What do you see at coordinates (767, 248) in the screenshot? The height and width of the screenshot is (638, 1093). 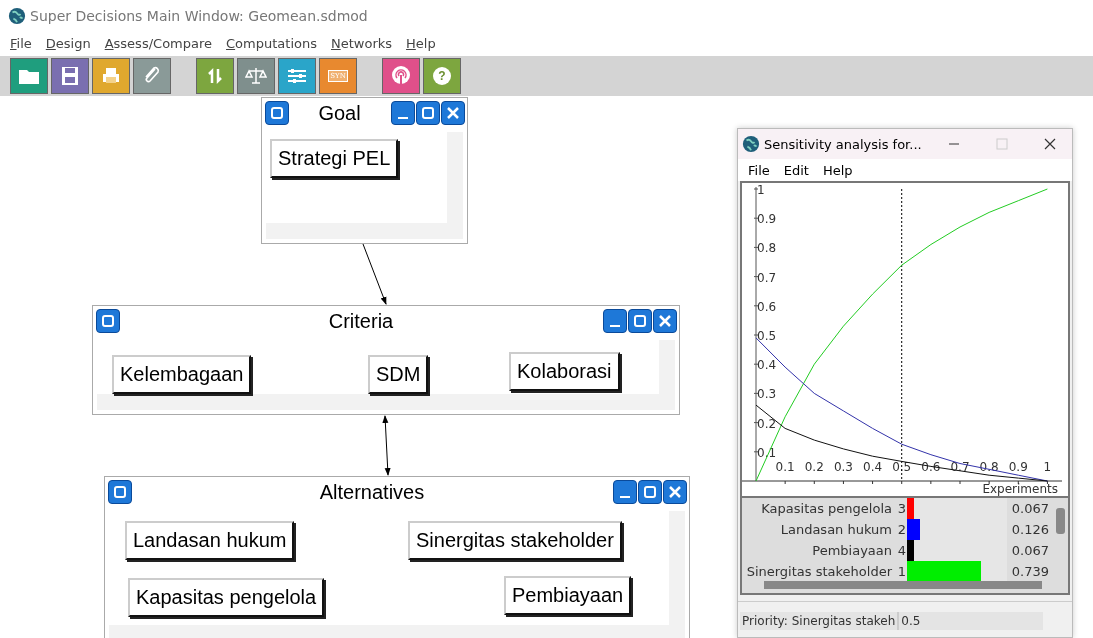 I see `y-tick-label: 0.8` at bounding box center [767, 248].